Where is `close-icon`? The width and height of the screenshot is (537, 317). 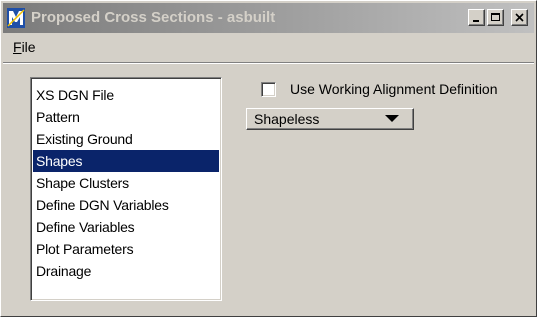 close-icon is located at coordinates (519, 17).